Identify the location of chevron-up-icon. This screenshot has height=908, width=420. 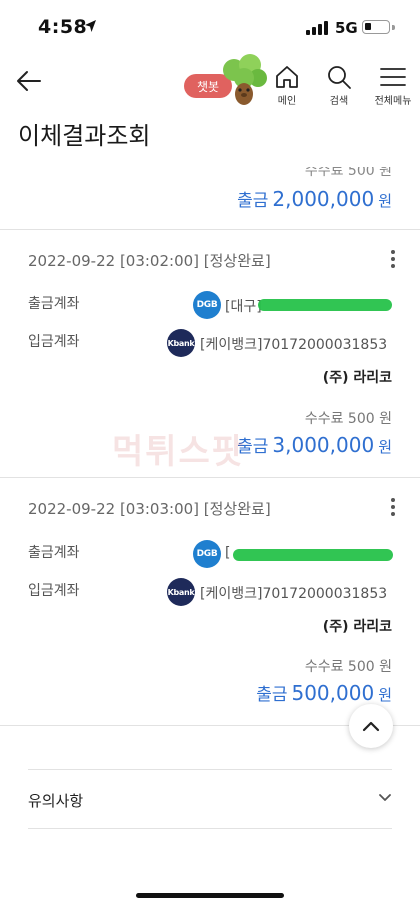
(371, 726).